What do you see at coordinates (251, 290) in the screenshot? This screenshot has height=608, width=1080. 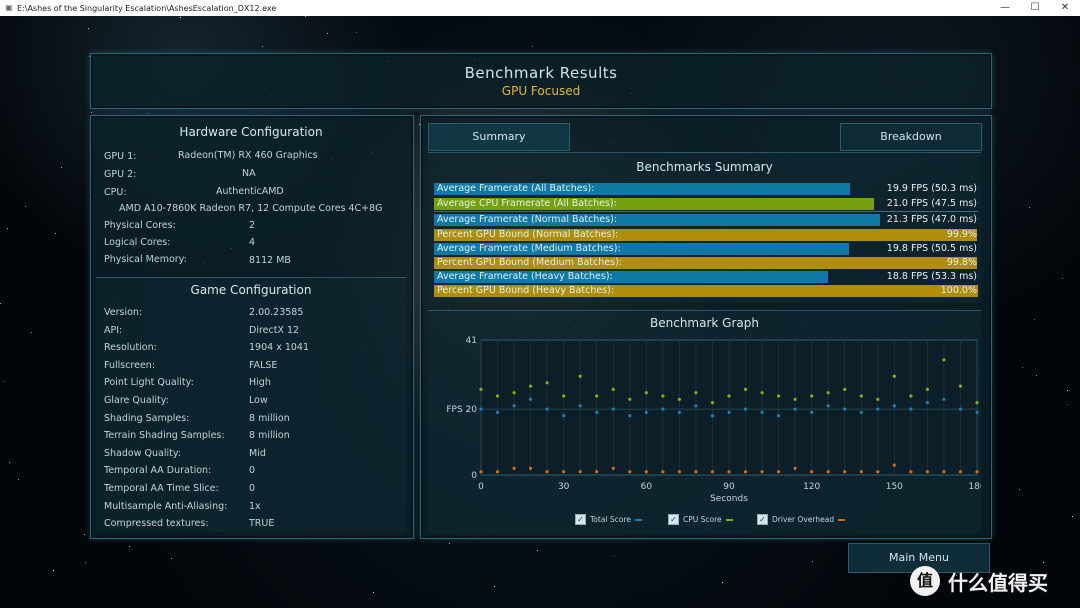 I see `game-config-title: Game Configuration` at bounding box center [251, 290].